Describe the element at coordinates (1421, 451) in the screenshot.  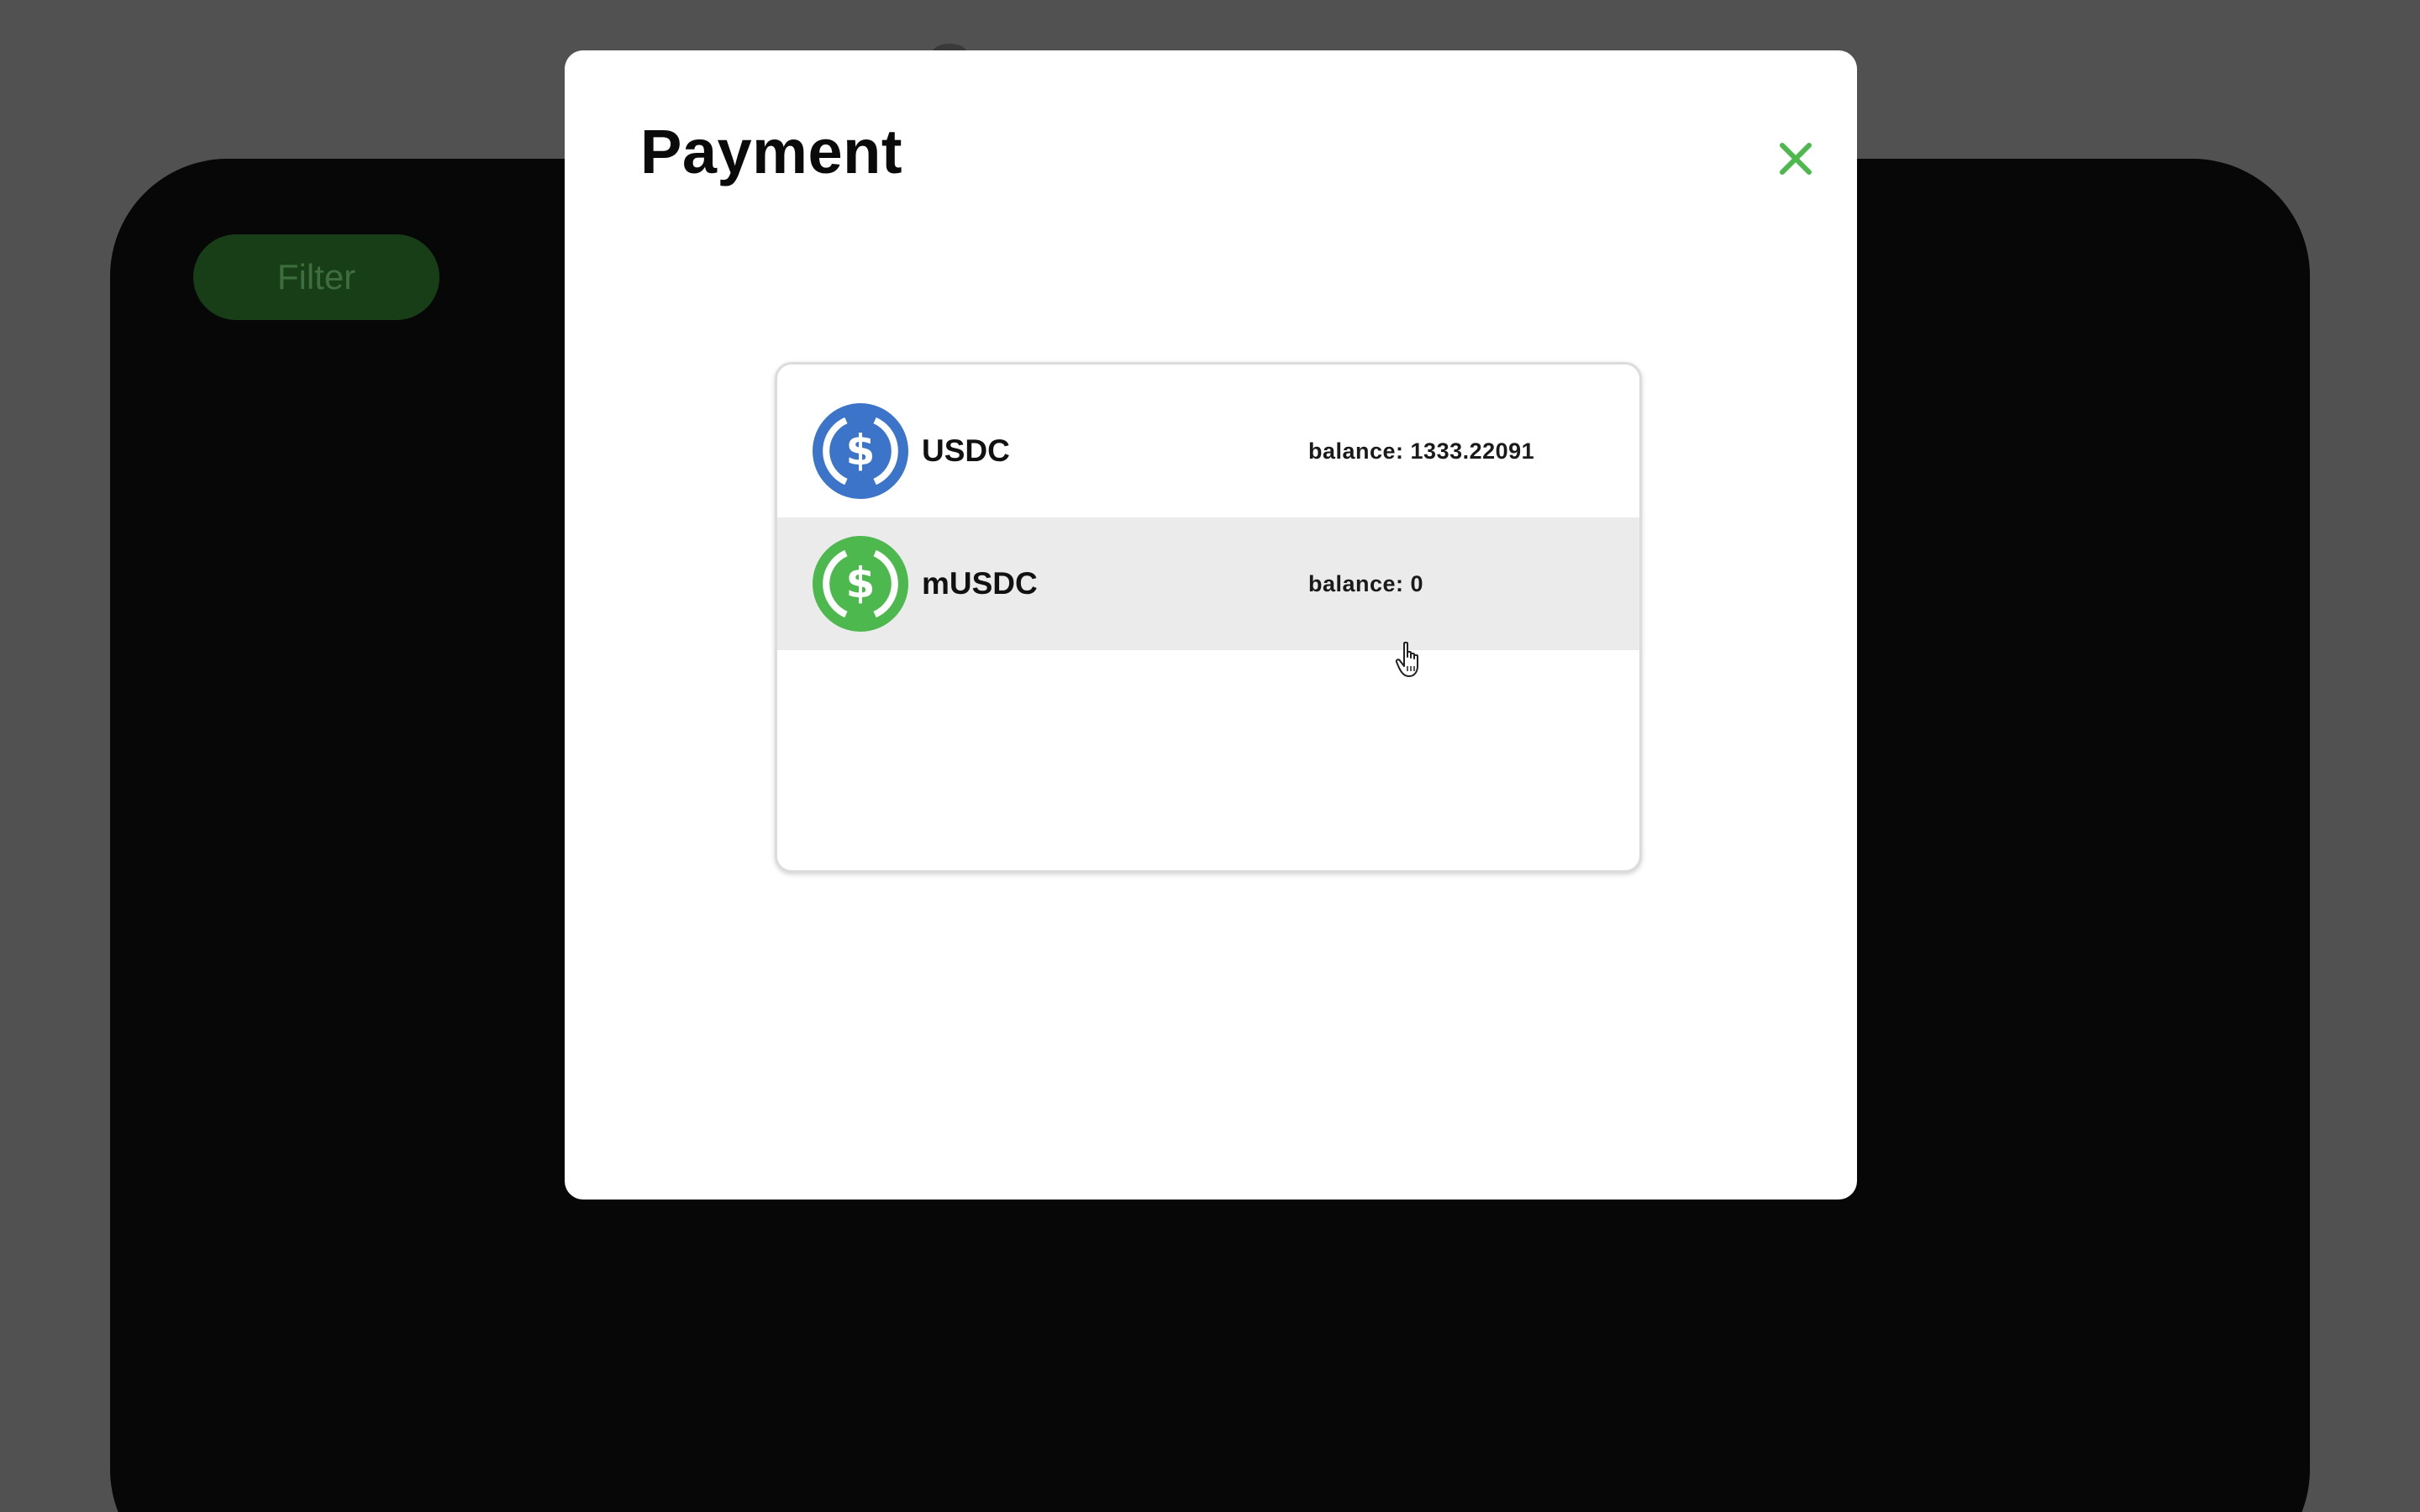
I see `token-balance: balance: 1333.22091` at that location.